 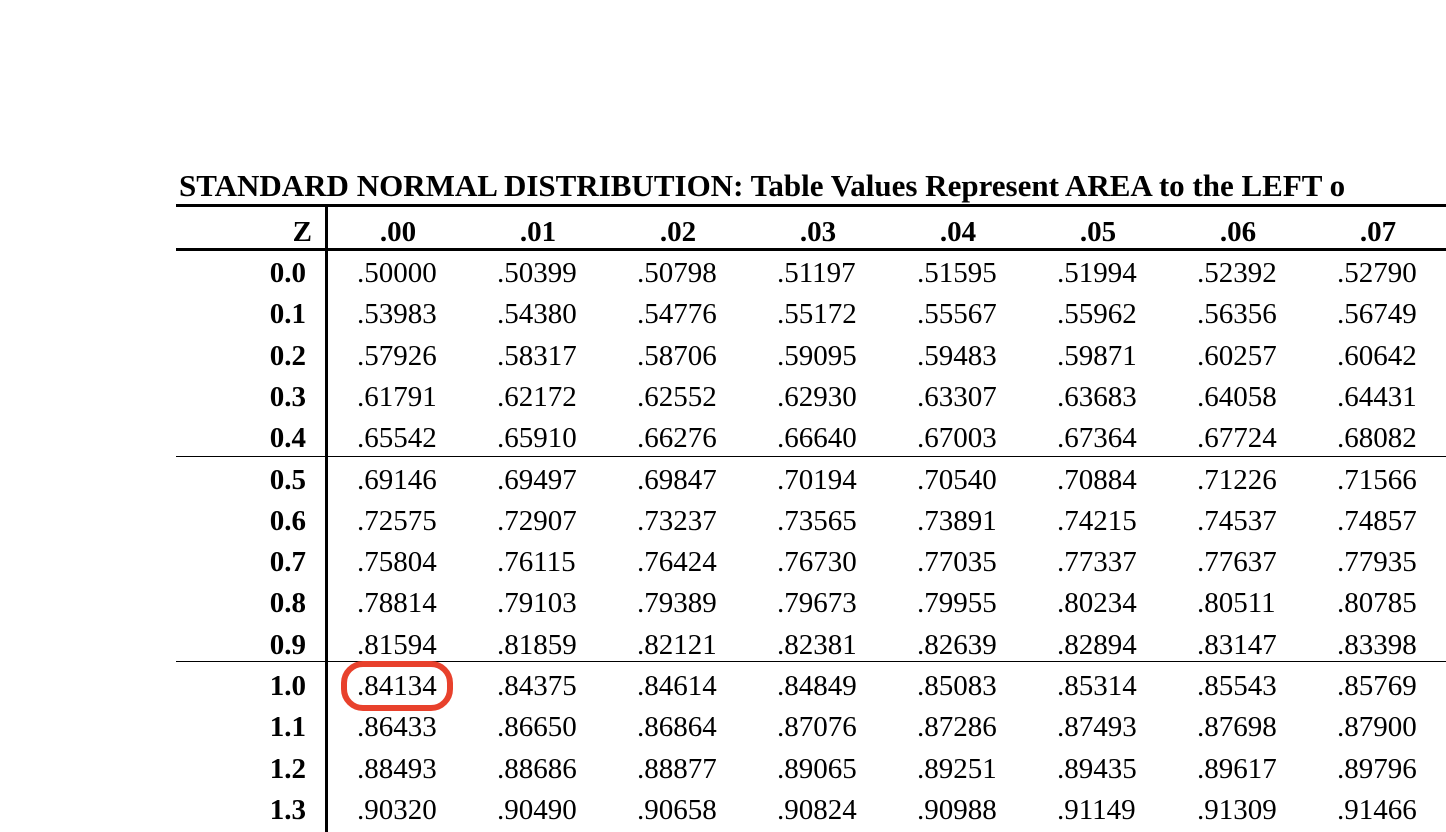 What do you see at coordinates (677, 686) in the screenshot?
I see `table-cell: .84614` at bounding box center [677, 686].